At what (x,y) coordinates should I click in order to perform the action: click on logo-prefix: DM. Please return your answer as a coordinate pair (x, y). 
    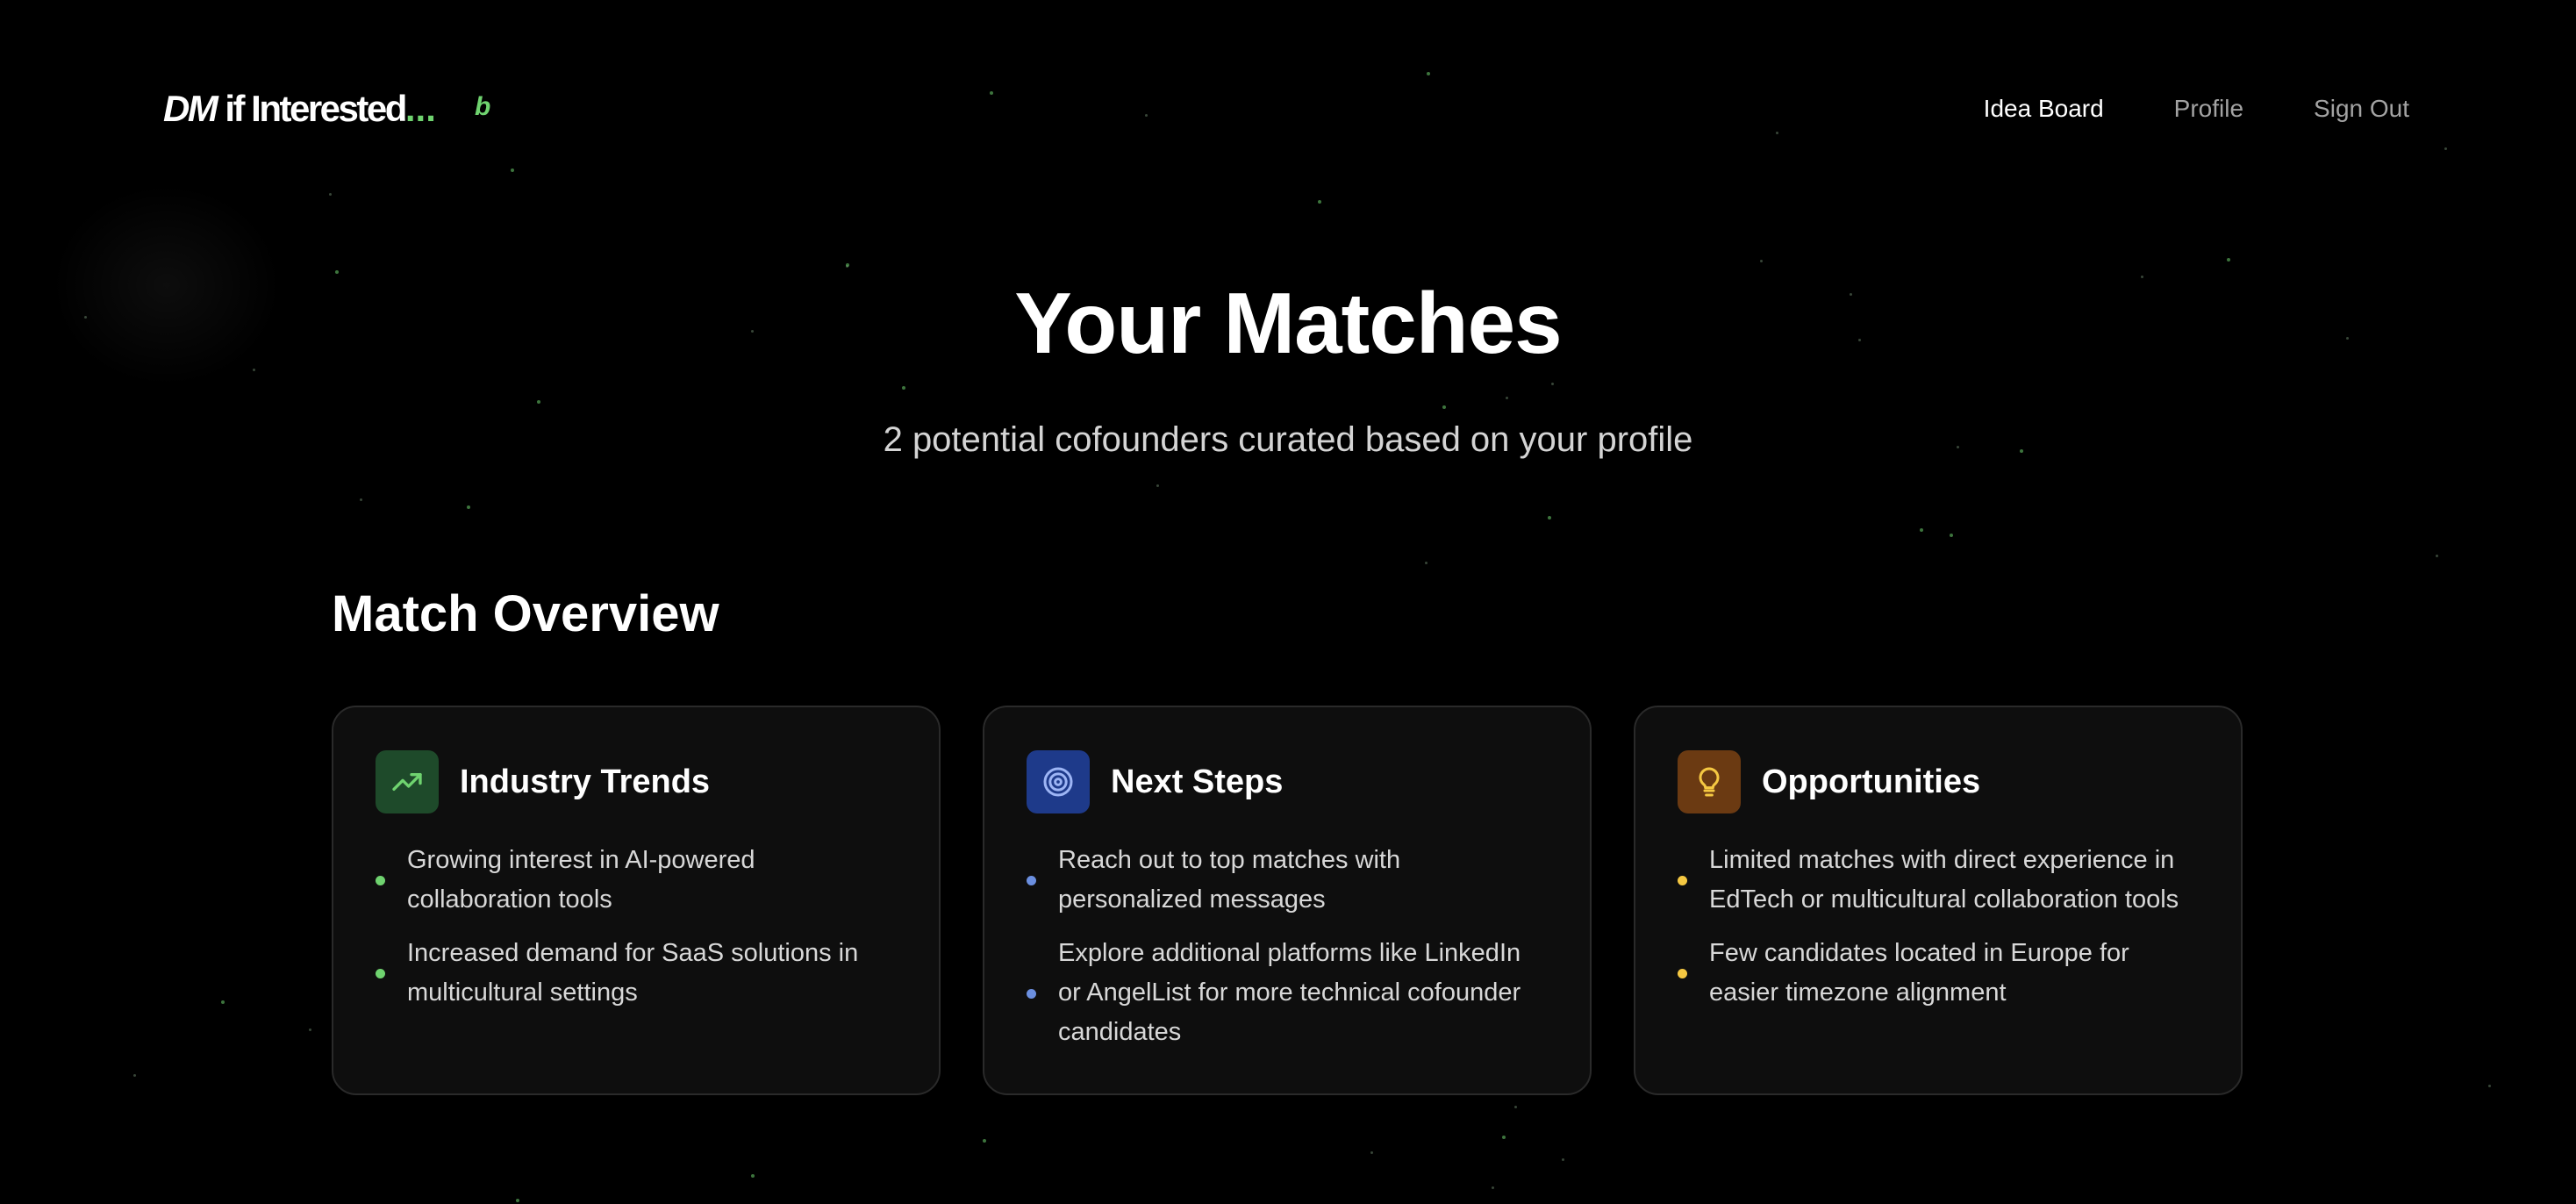
    Looking at the image, I should click on (190, 108).